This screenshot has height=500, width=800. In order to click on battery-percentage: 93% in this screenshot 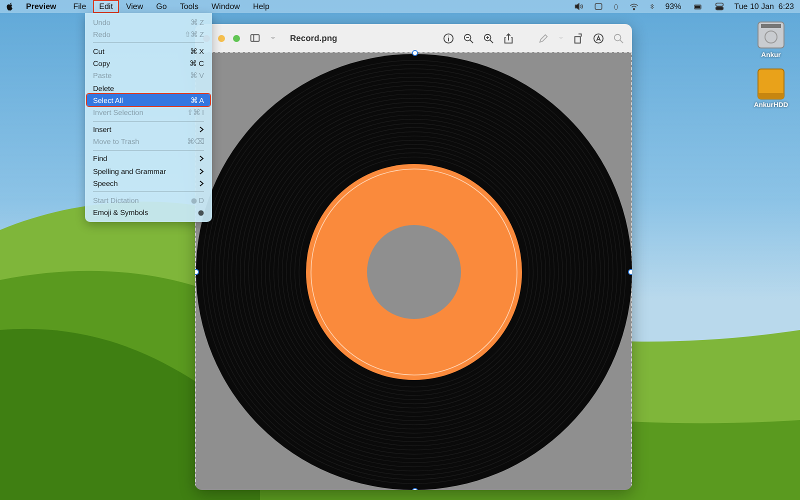, I will do `click(673, 6)`.